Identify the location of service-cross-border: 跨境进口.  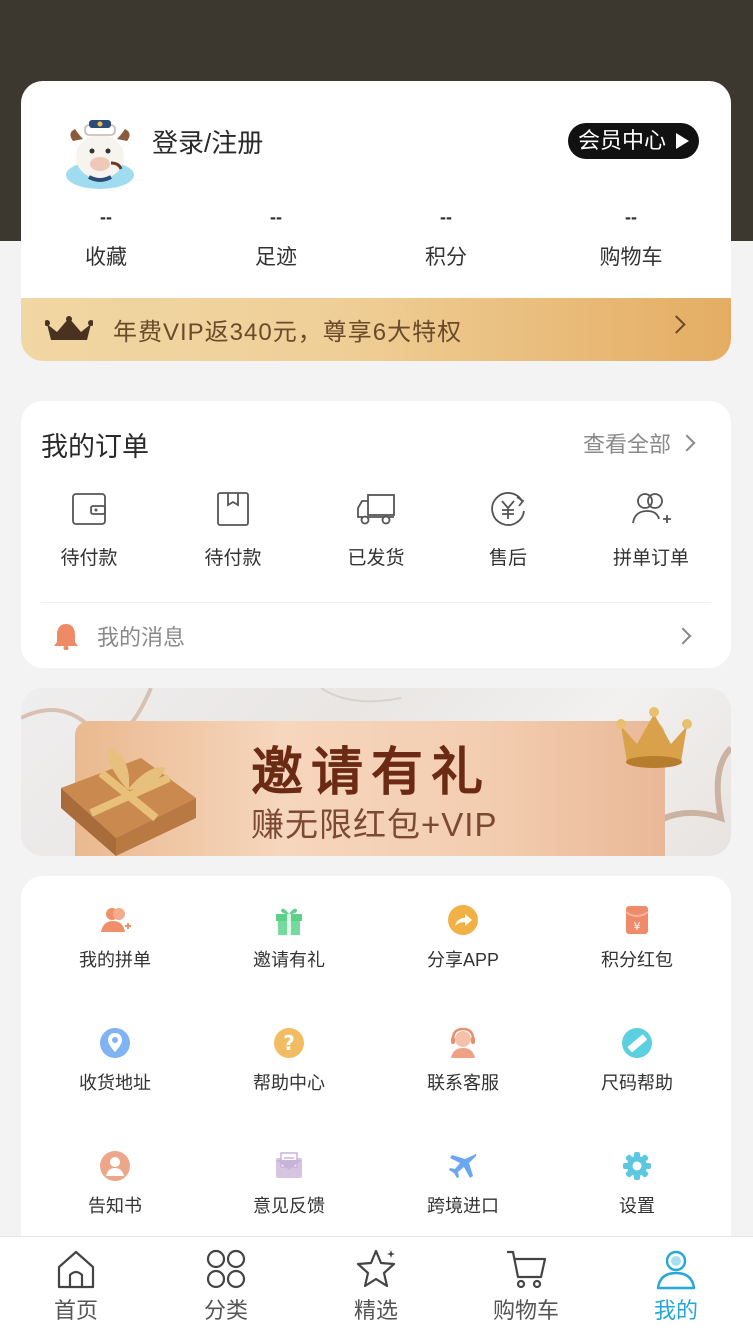
(463, 1184).